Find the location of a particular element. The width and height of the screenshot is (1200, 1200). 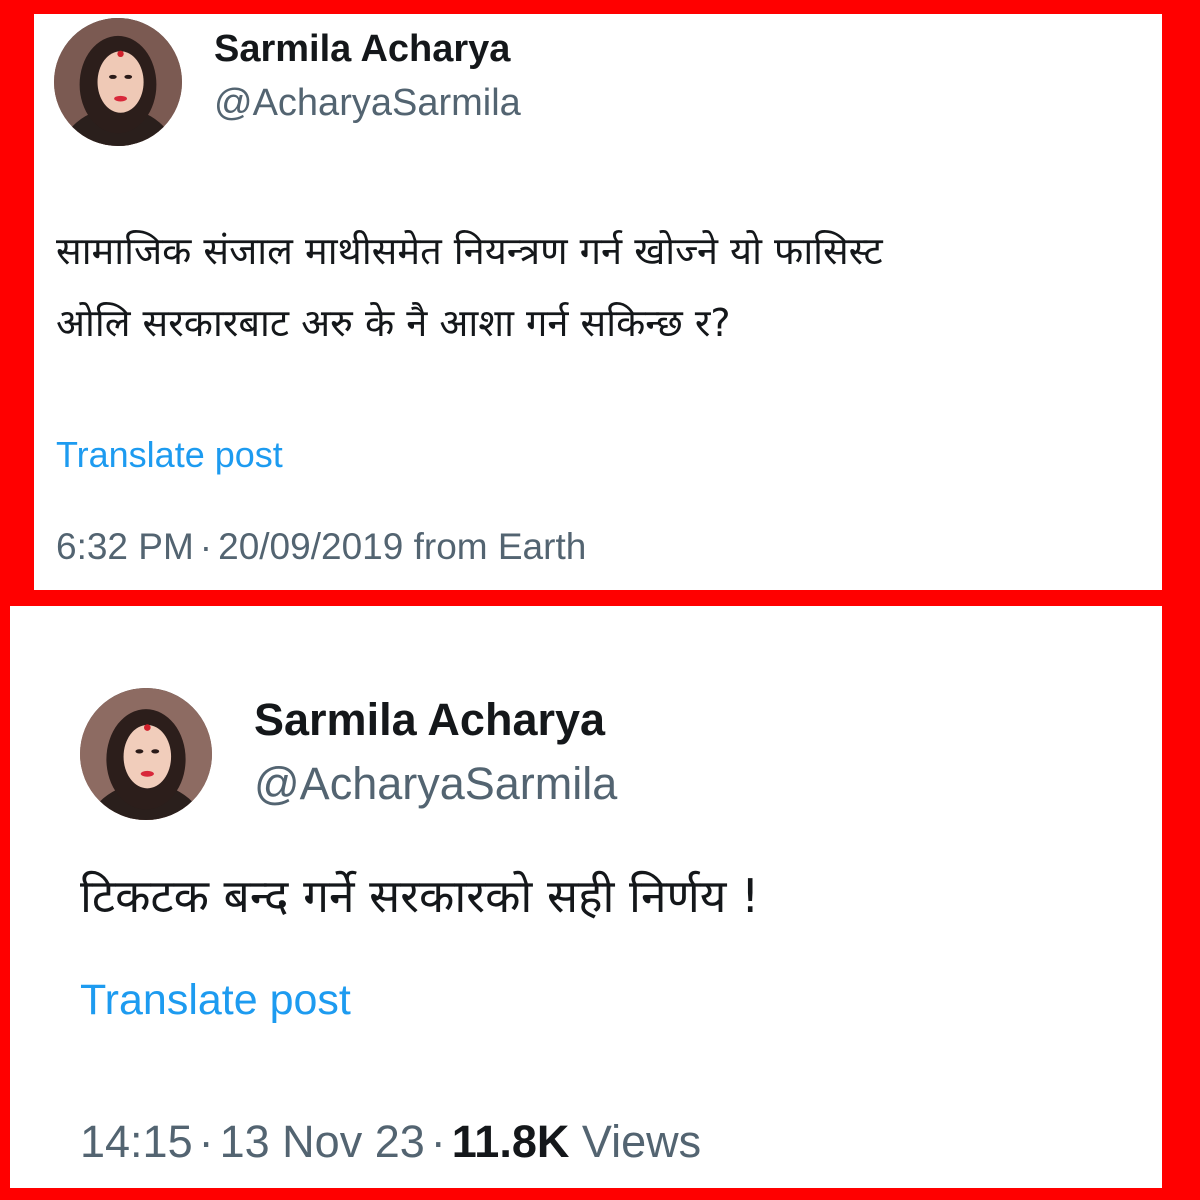

post-time: 14:15 is located at coordinates (136, 1141).